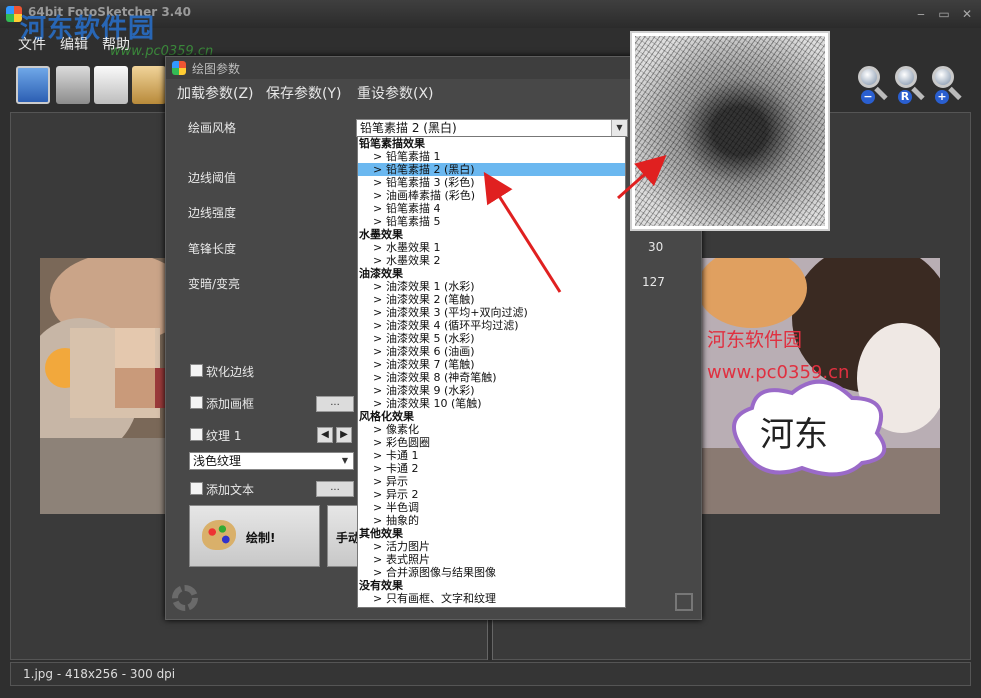 Image resolution: width=981 pixels, height=698 pixels. I want to click on copy-icon, so click(111, 85).